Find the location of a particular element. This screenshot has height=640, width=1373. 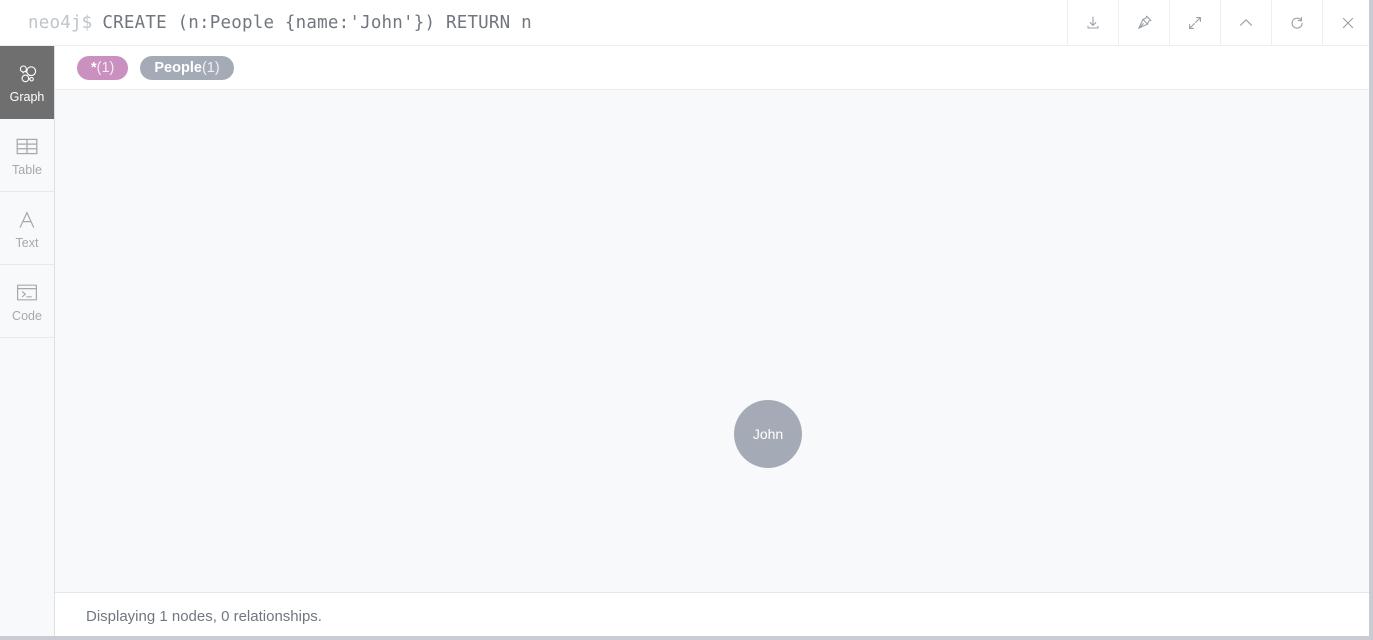

status-text: Displaying 1 nodes, 0 relationships. is located at coordinates (204, 616).